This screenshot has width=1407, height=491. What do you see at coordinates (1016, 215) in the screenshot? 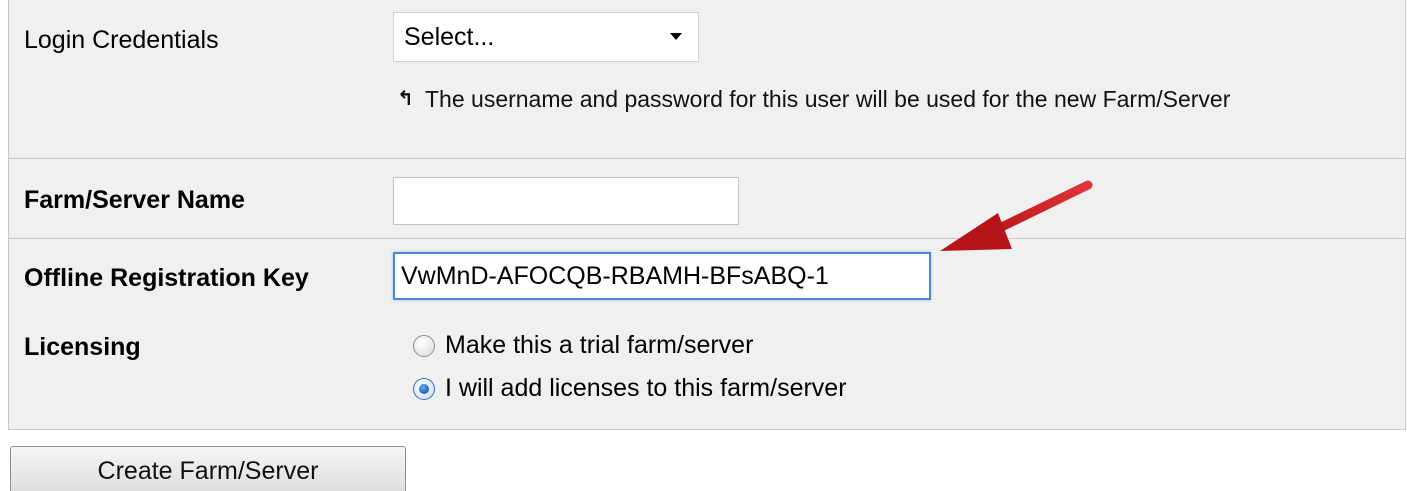
I see `red-annotation-arrow-icon` at bounding box center [1016, 215].